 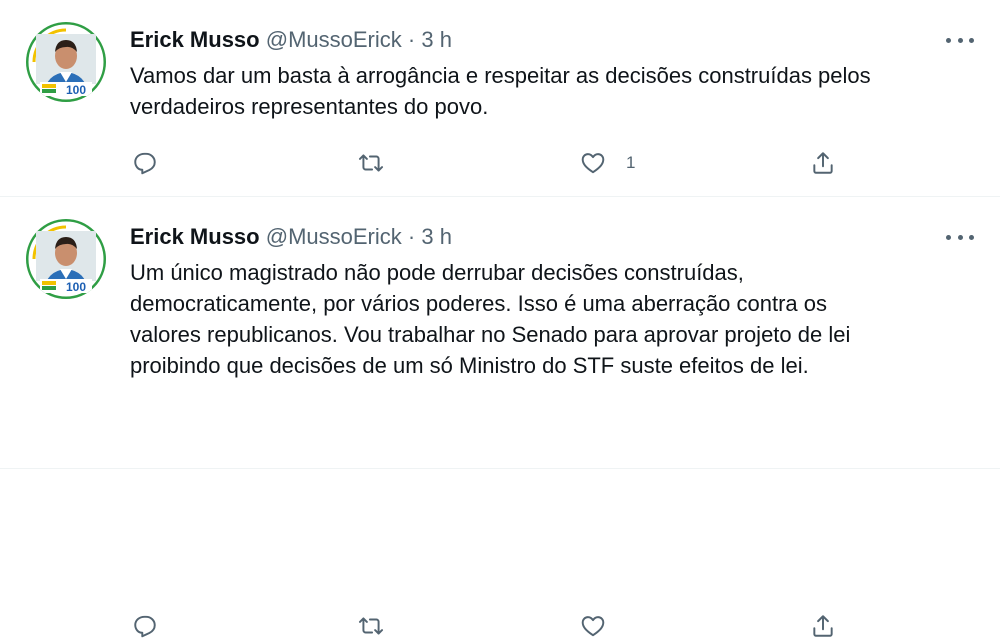 What do you see at coordinates (490, 163) in the screenshot?
I see `tweet-actions: 1` at bounding box center [490, 163].